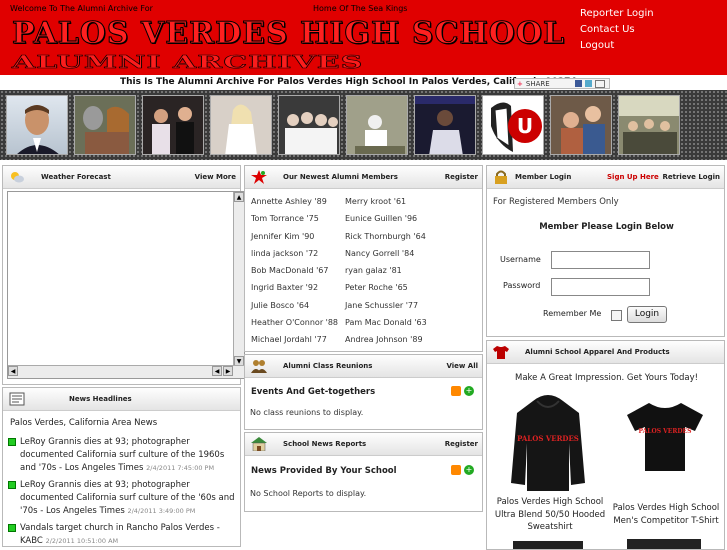 The height and width of the screenshot is (550, 727). Describe the element at coordinates (461, 177) in the screenshot. I see `register-link: Register` at that location.